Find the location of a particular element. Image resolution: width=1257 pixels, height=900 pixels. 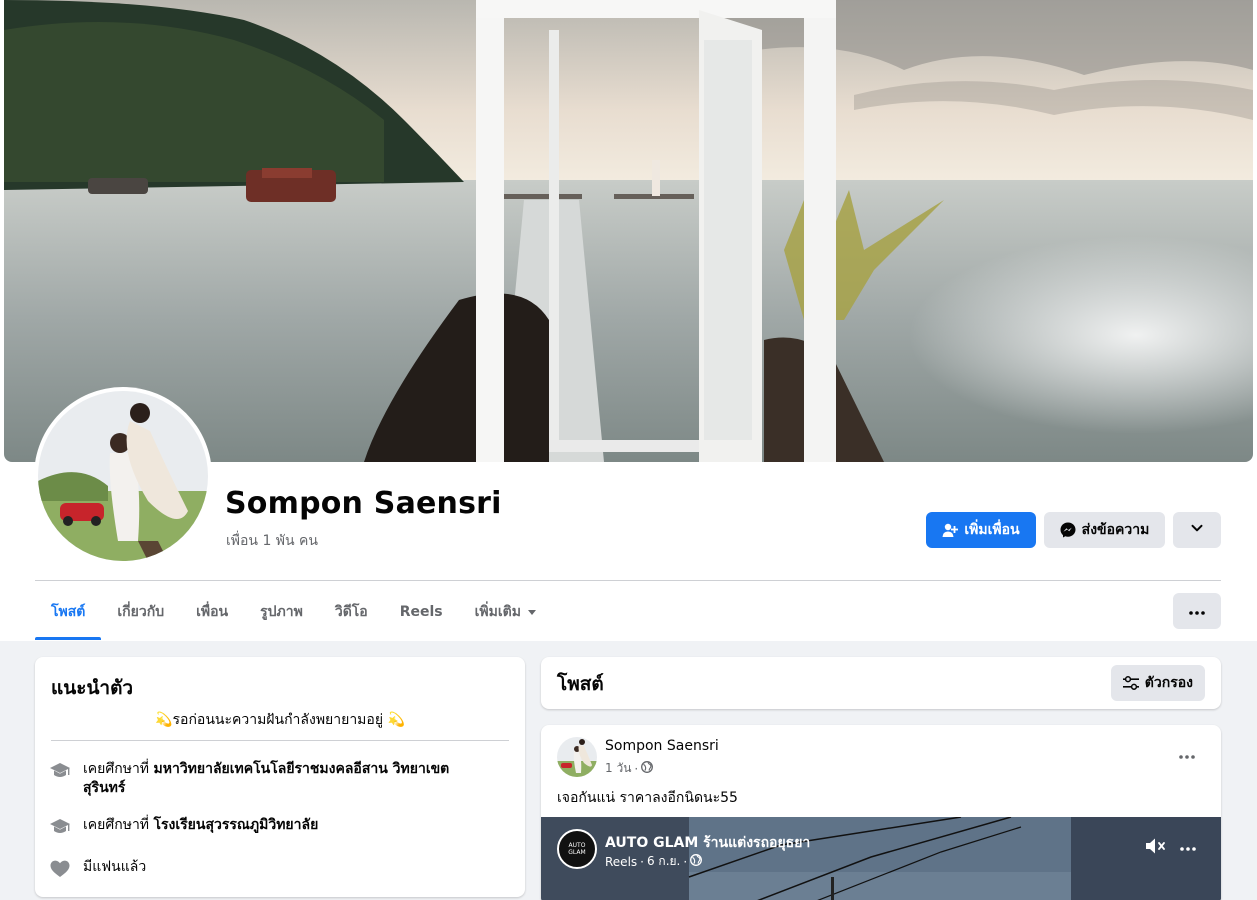

speaker-muted-icon is located at coordinates (1156, 848).